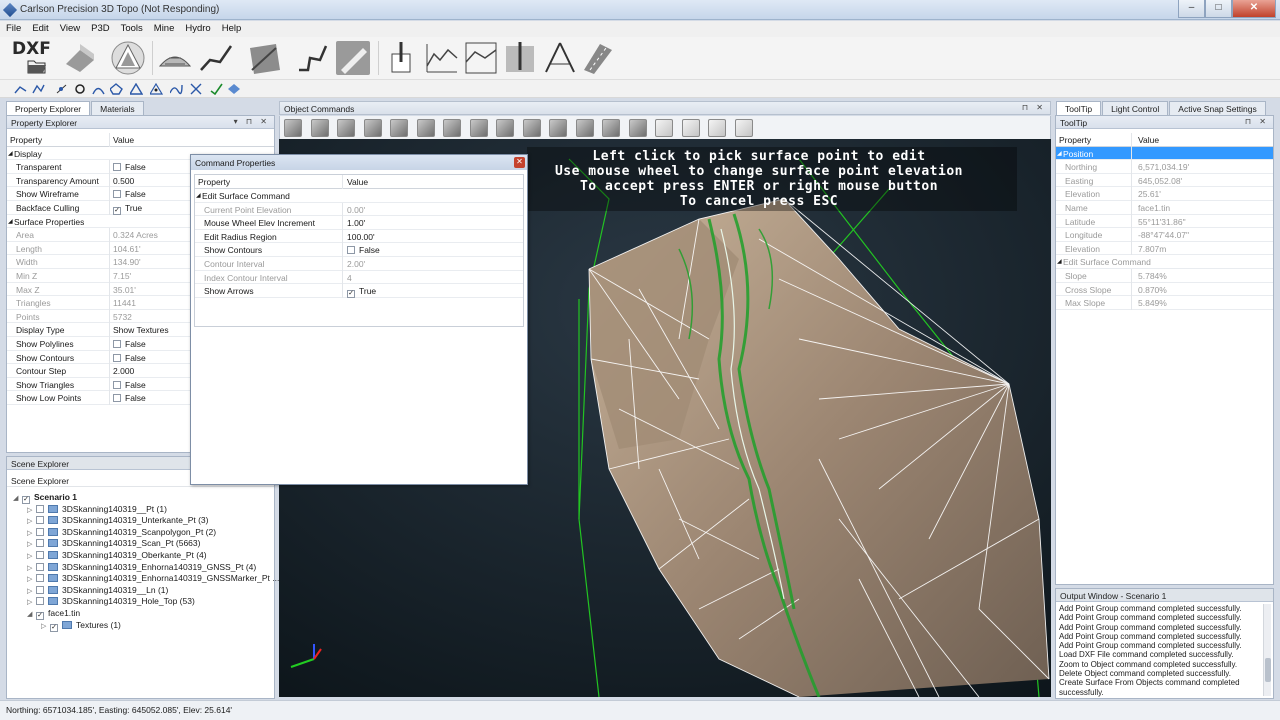  I want to click on property-value: 7.15', so click(122, 276).